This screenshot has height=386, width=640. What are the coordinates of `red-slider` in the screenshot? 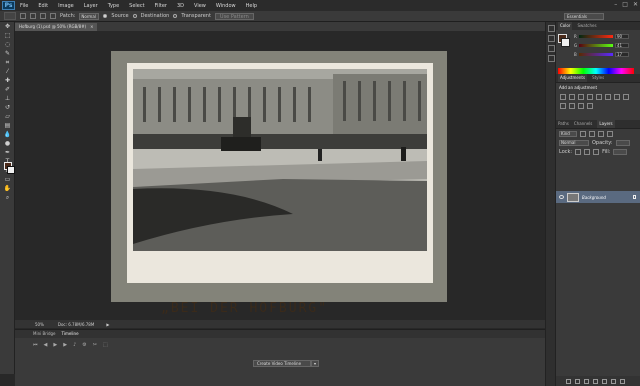 It's located at (596, 36).